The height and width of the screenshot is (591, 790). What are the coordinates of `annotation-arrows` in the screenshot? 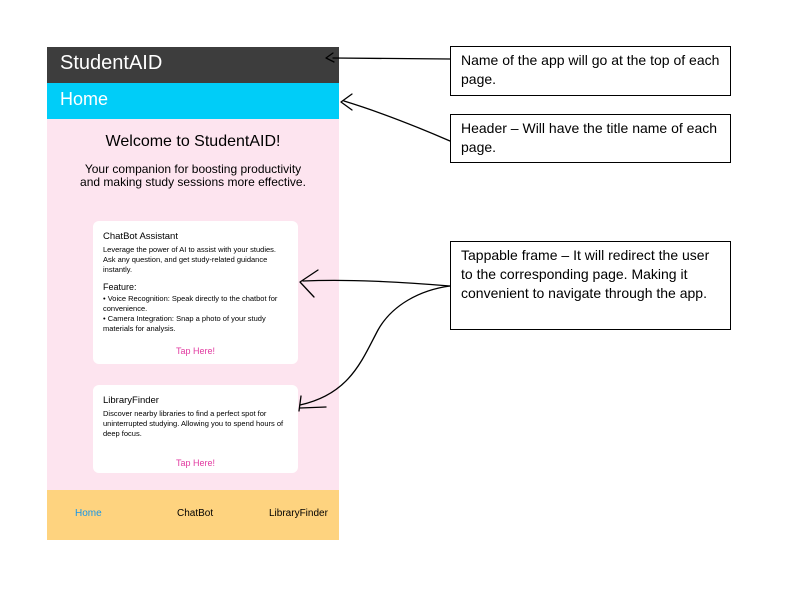 It's located at (374, 232).